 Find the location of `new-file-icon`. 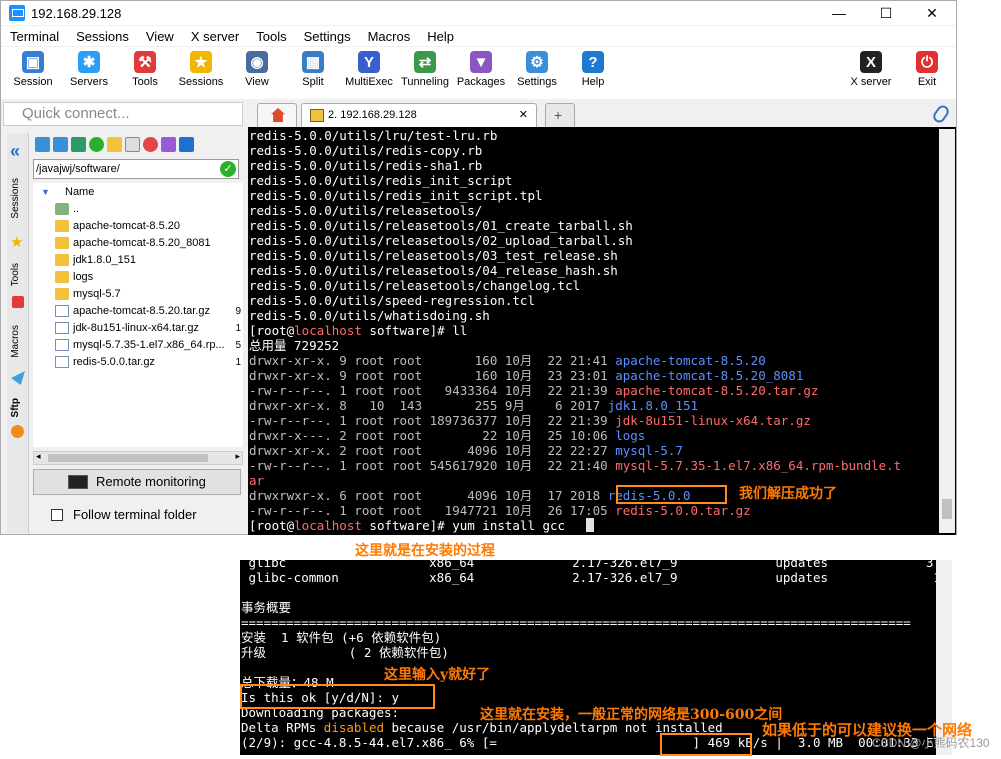

new-file-icon is located at coordinates (132, 144).